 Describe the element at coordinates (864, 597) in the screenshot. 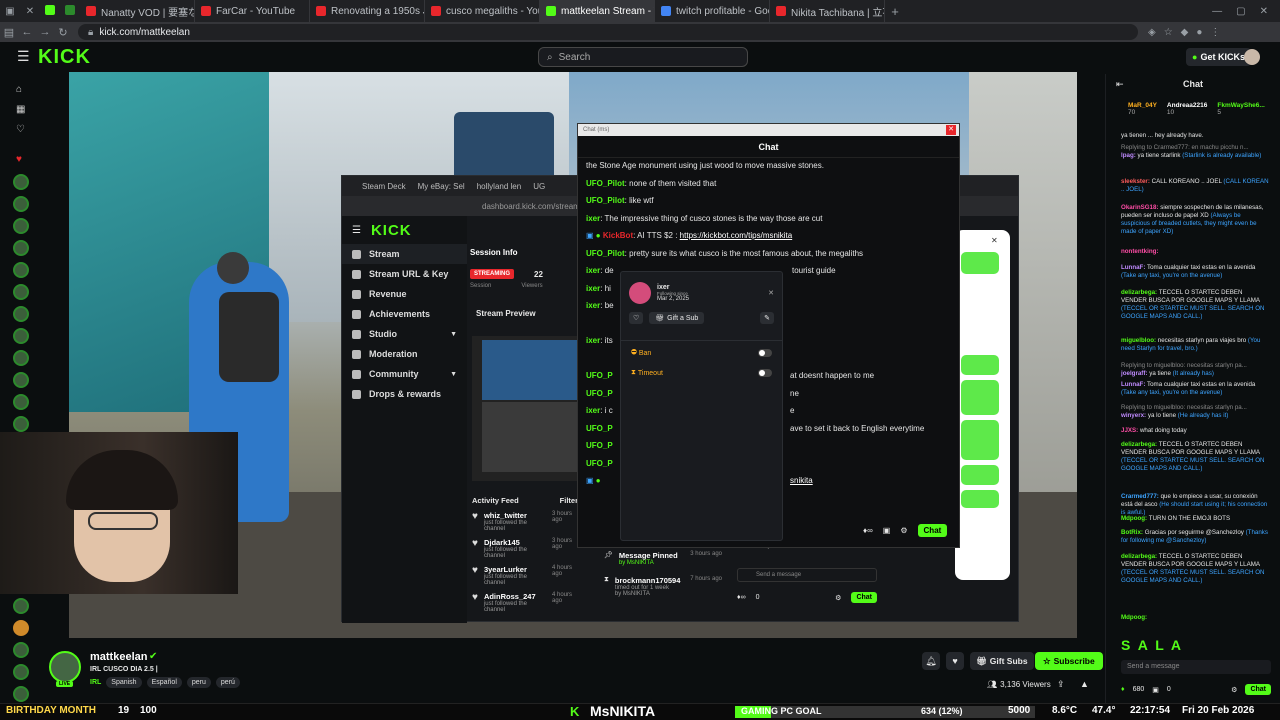

I see `mini-chat-send-button: Chat` at that location.